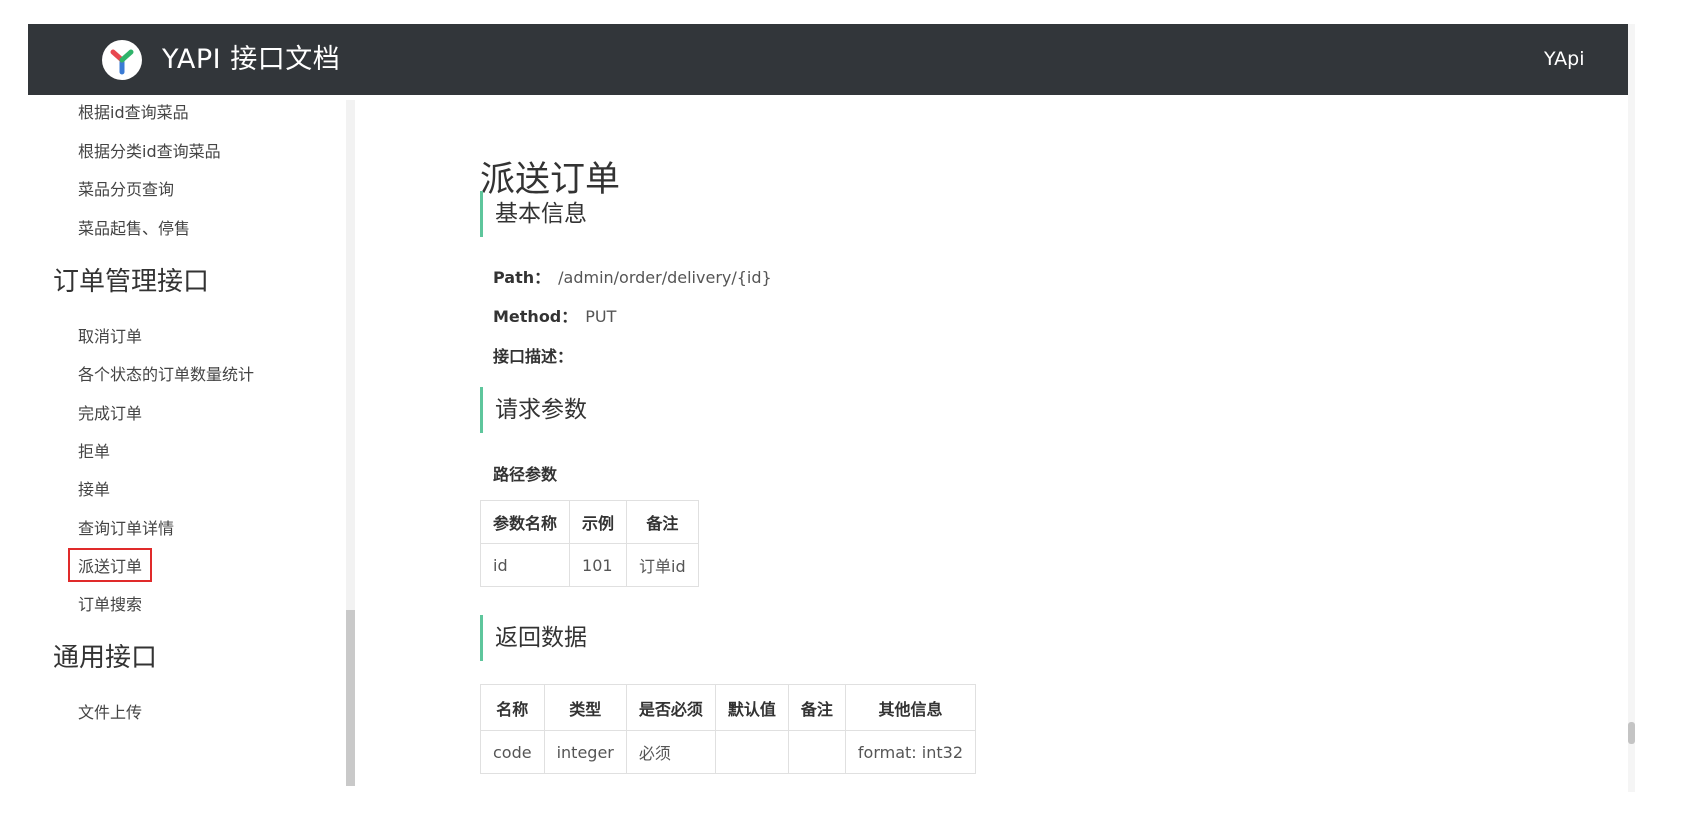  Describe the element at coordinates (525, 522) in the screenshot. I see `column-header: 参数名称` at that location.